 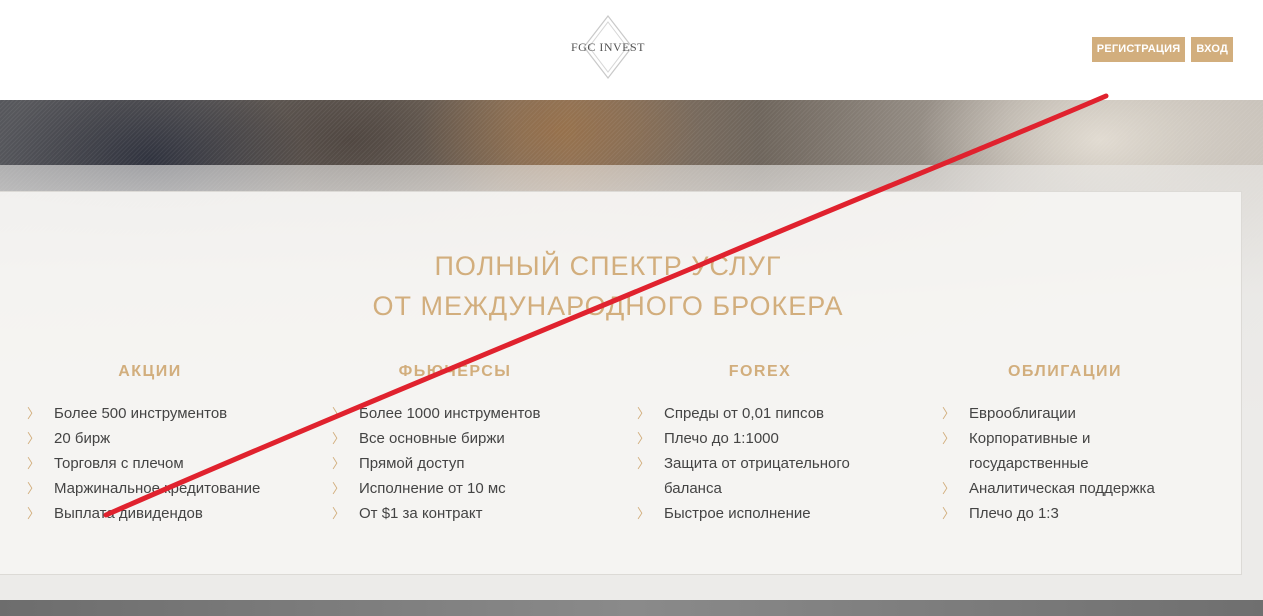 I want to click on login-button: ВХОД, so click(x=1212, y=49).